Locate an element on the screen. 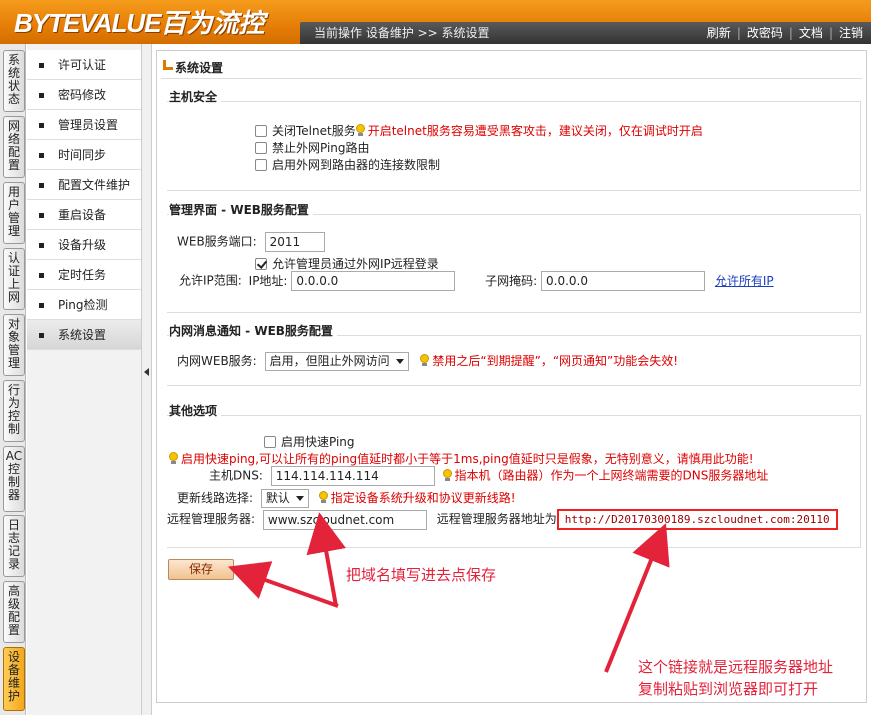  dns-input: 114.114.114.114 is located at coordinates (352, 476).